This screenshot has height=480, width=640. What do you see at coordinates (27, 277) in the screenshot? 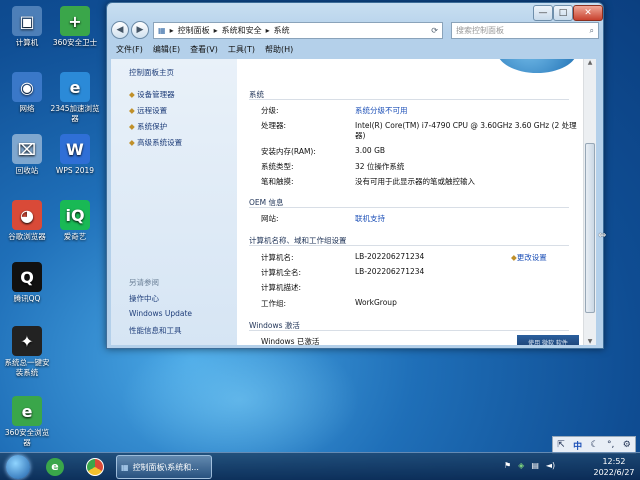
I see `app-icon: Q` at bounding box center [27, 277].